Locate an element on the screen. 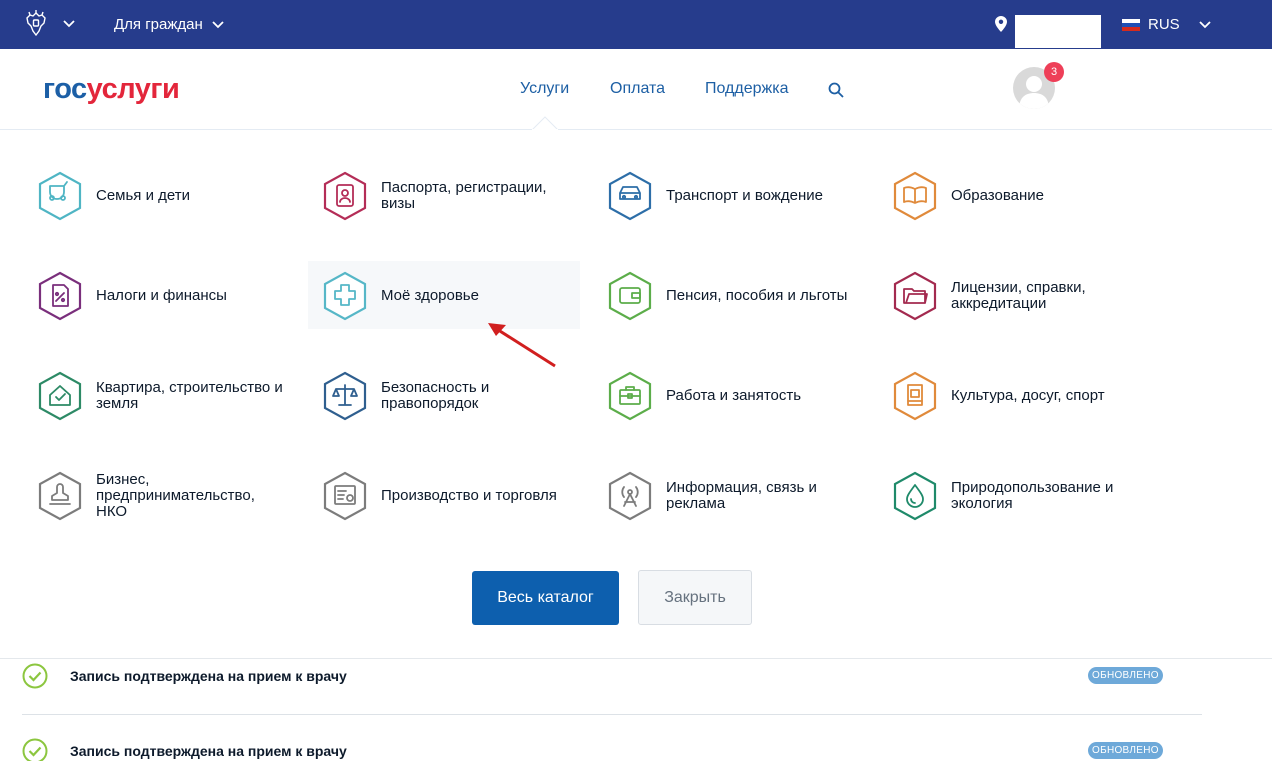  catalog-item-label: Природопользование и экология is located at coordinates (1032, 495).